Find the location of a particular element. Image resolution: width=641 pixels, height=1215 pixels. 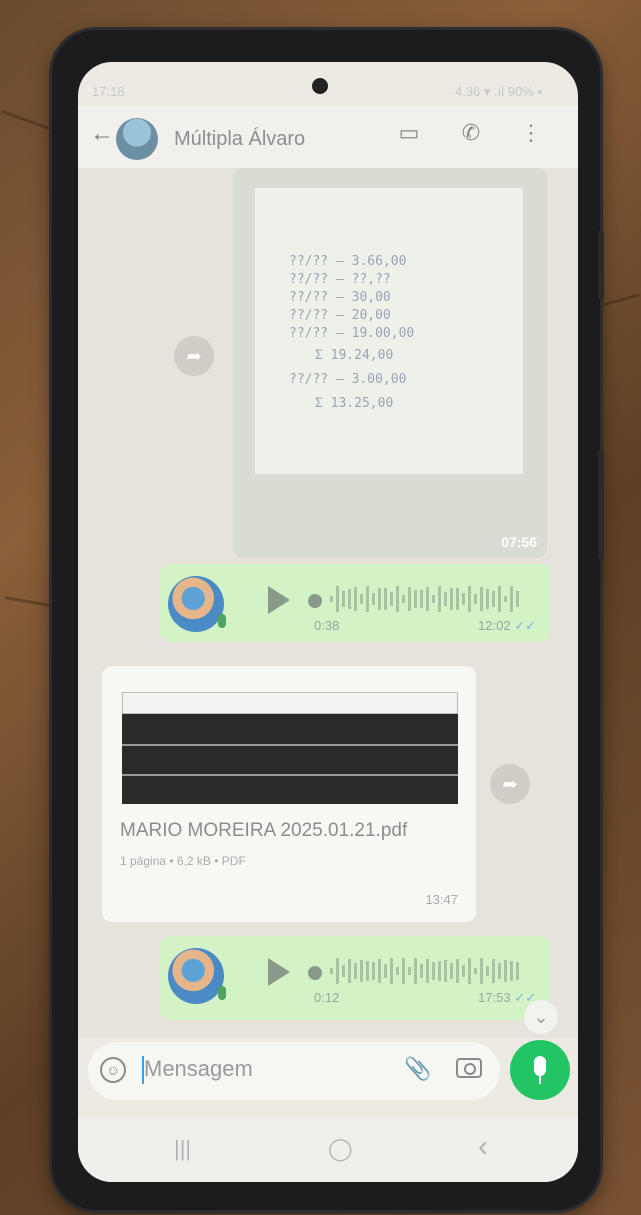

front-camera is located at coordinates (320, 86).